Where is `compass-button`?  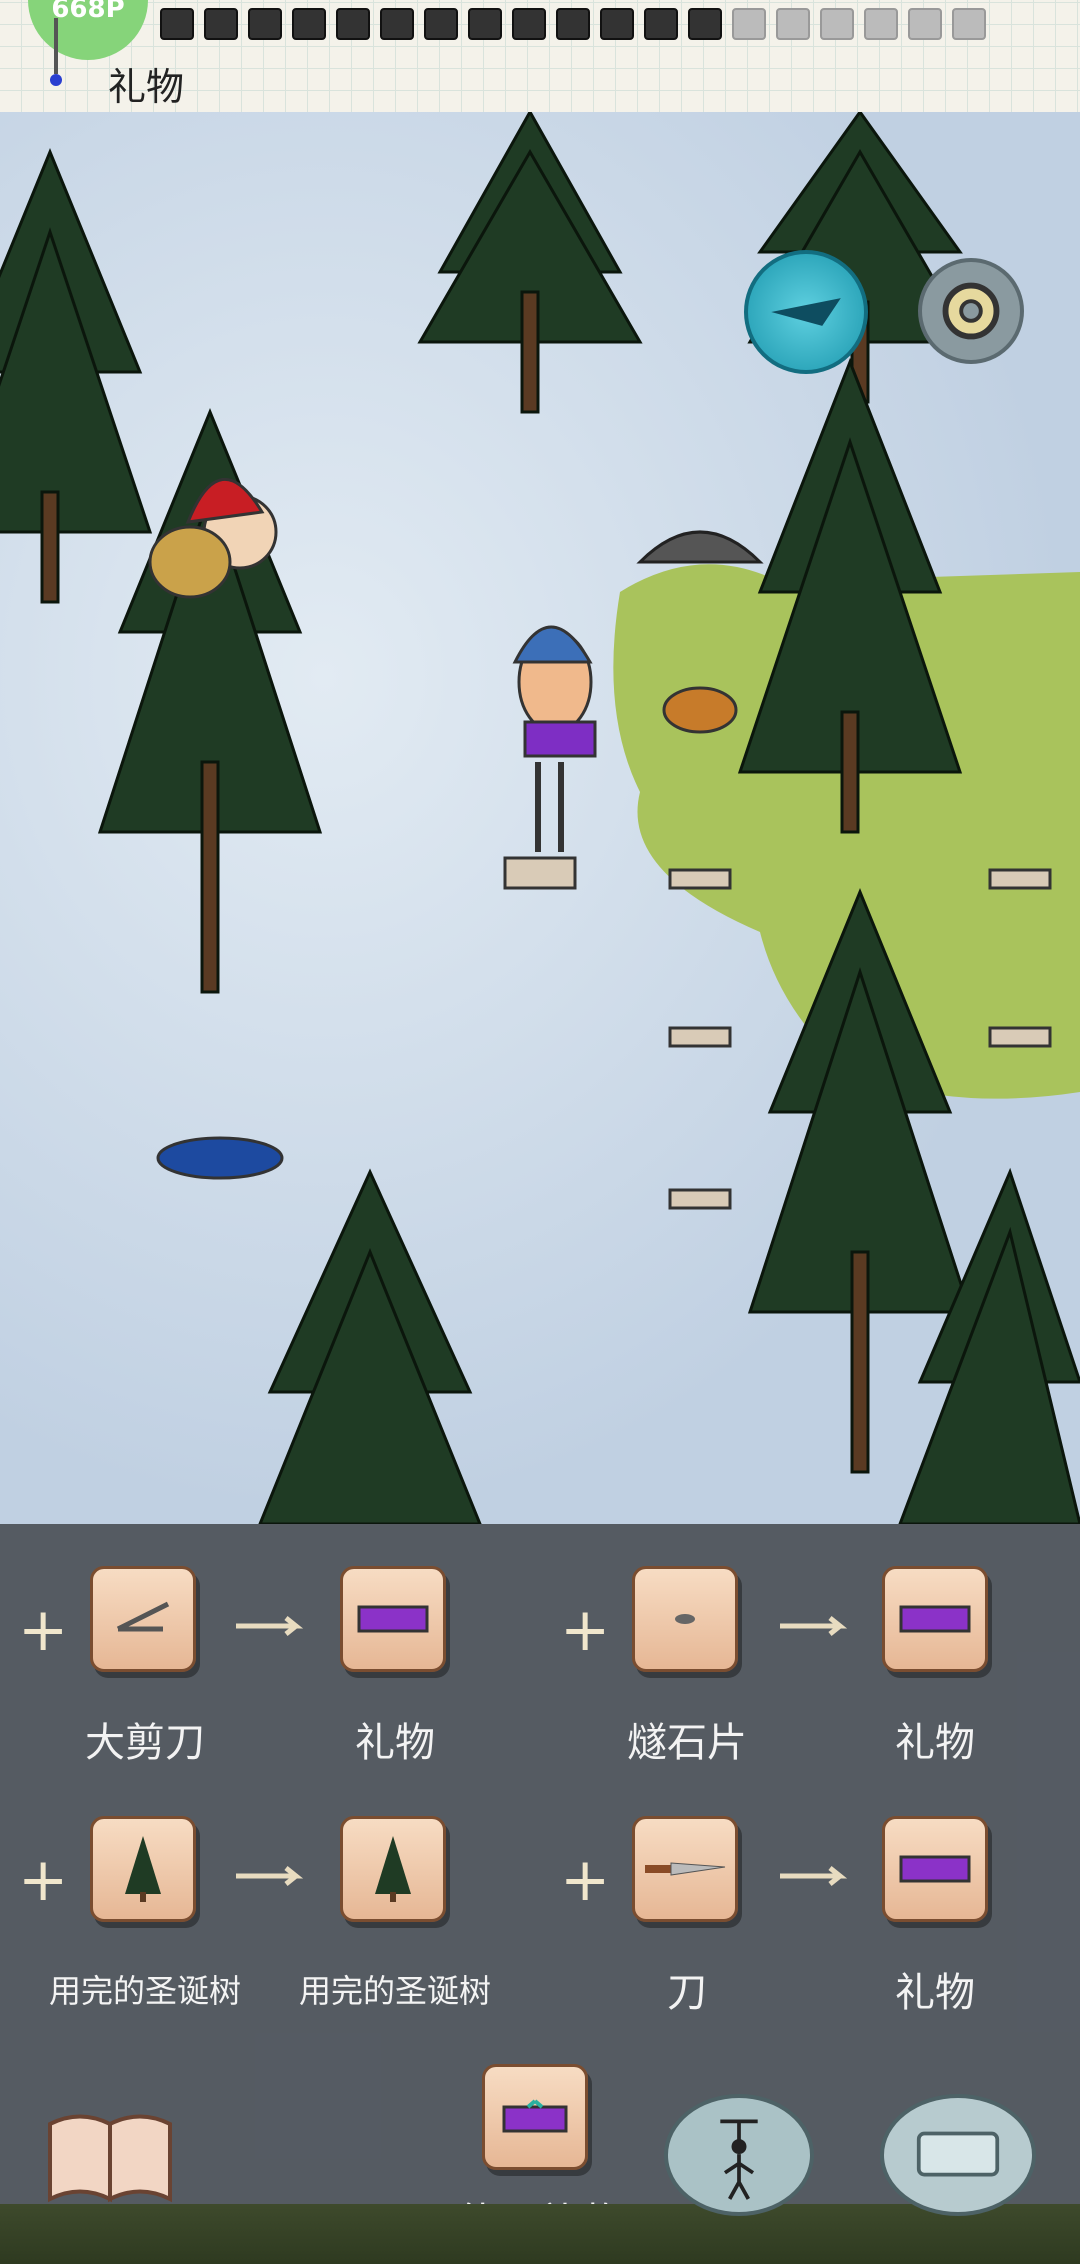
compass-button is located at coordinates (806, 312).